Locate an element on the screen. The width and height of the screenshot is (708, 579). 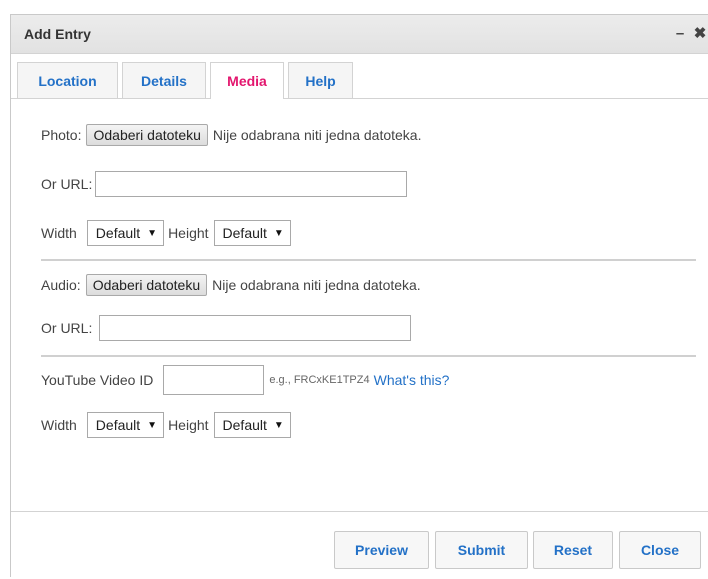
audio-file-status: Nije odabrana niti jedna datoteka. is located at coordinates (316, 285).